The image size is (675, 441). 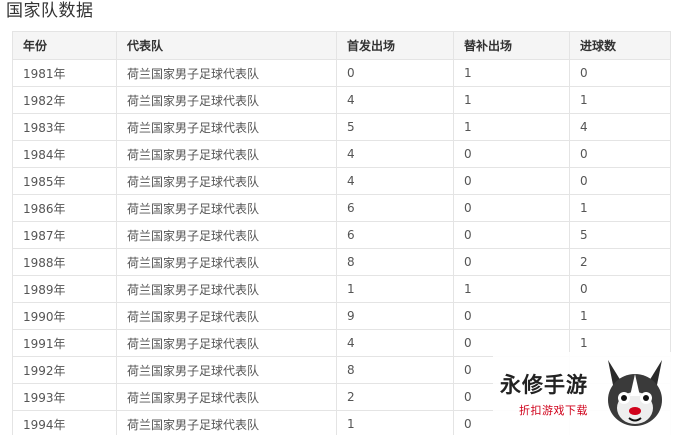 I want to click on col-header-team: 代表队, so click(x=226, y=45).